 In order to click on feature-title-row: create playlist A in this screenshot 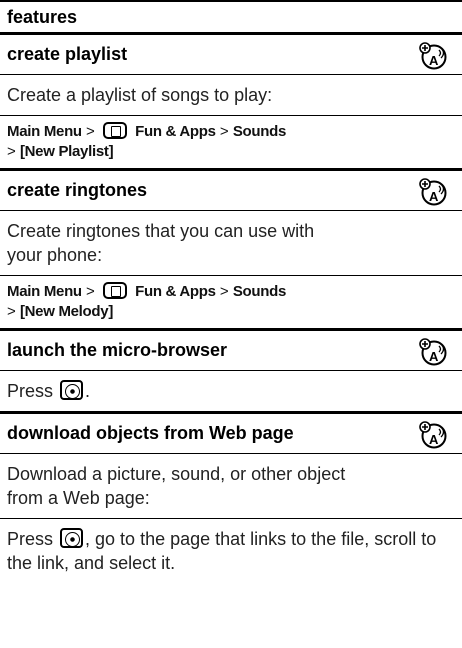, I will do `click(231, 55)`.